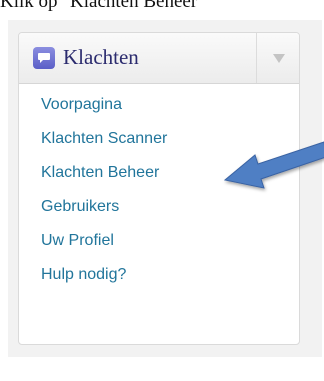 The height and width of the screenshot is (381, 324). Describe the element at coordinates (159, 241) in the screenshot. I see `menu-item-uw-profiel: Uw Profiel` at that location.